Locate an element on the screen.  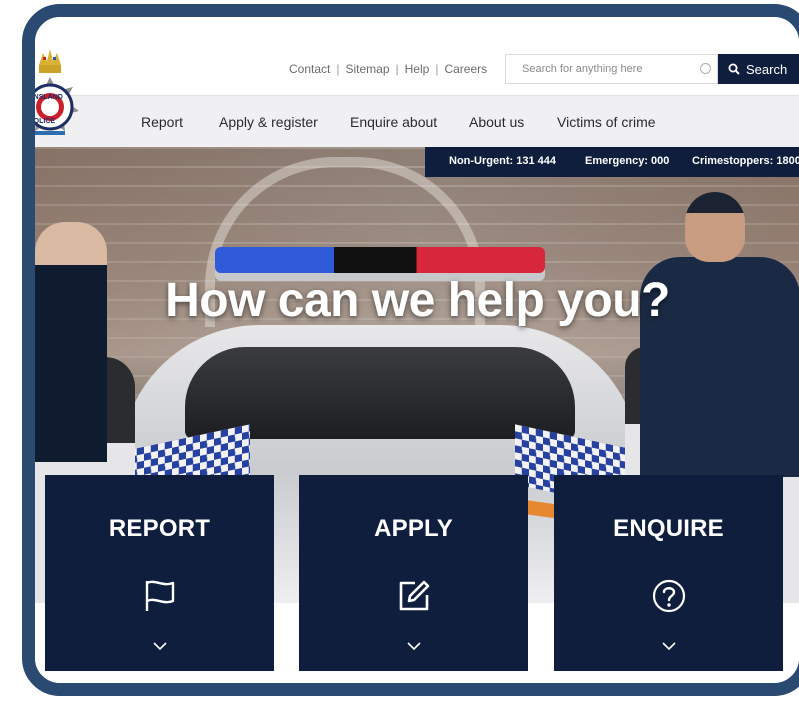
help-link: Help is located at coordinates (417, 69).